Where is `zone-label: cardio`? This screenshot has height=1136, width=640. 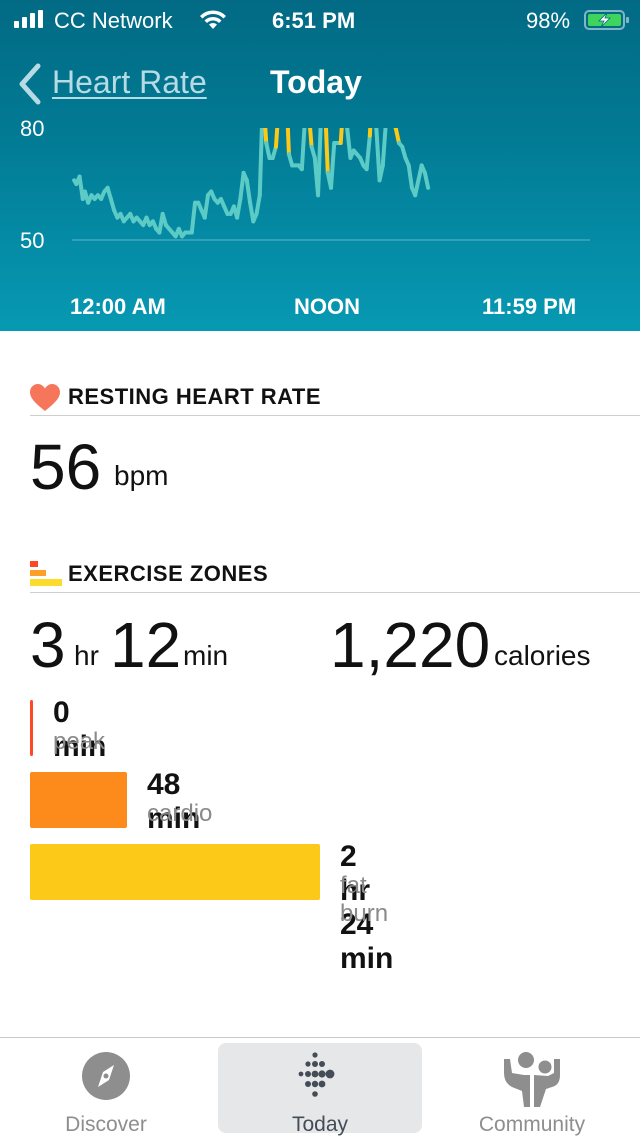 zone-label: cardio is located at coordinates (180, 813).